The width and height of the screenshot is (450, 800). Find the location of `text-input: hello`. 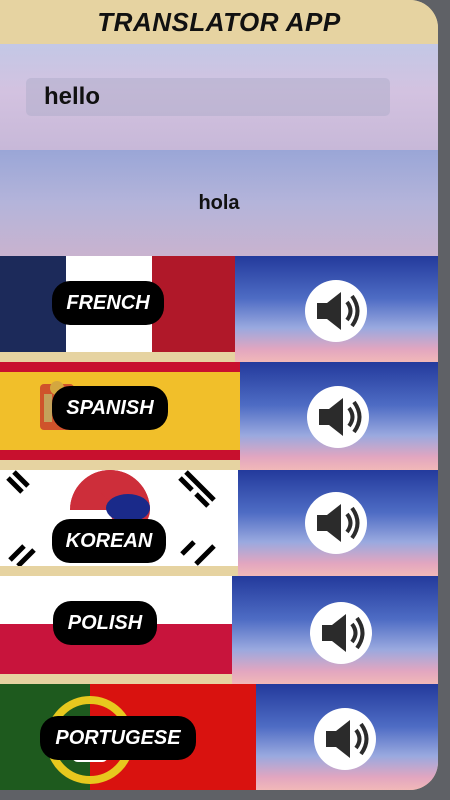

text-input: hello is located at coordinates (208, 97).